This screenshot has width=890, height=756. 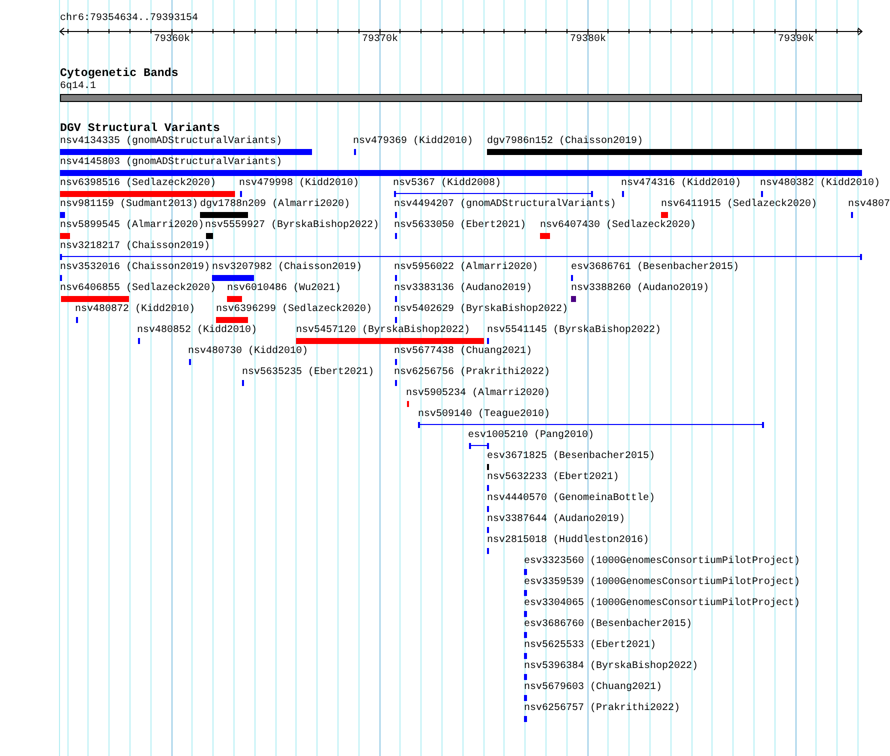 I want to click on variant-label: nsv480382 (Kidd2010), so click(x=820, y=184).